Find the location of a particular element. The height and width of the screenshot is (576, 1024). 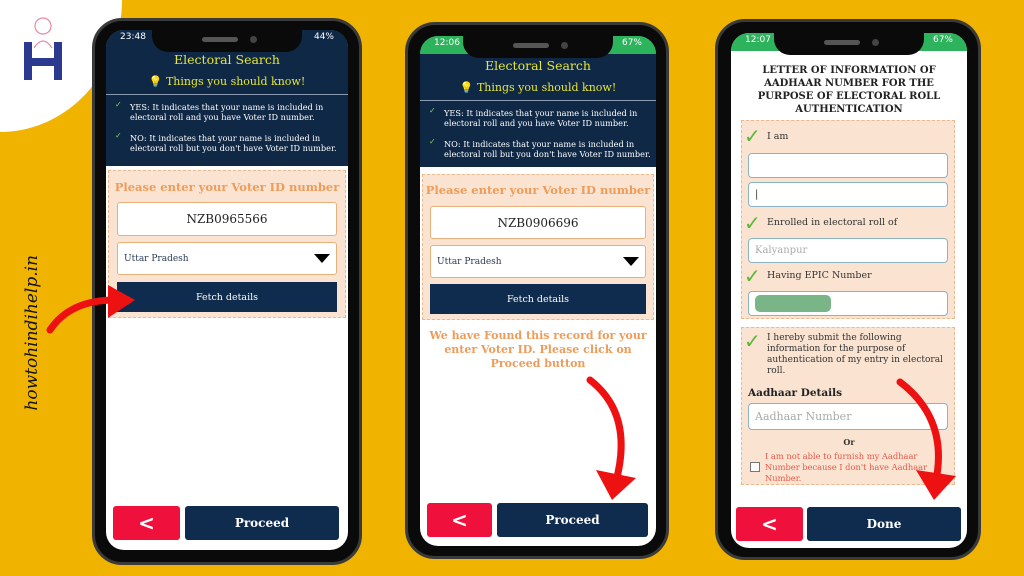

arrow-to-done is located at coordinates (919, 433).